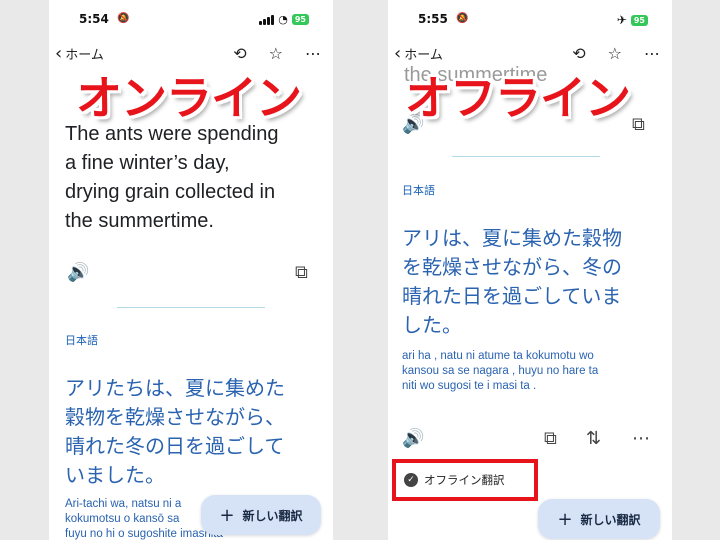 This screenshot has width=720, height=540. What do you see at coordinates (433, 19) in the screenshot?
I see `status-time: 5:55` at bounding box center [433, 19].